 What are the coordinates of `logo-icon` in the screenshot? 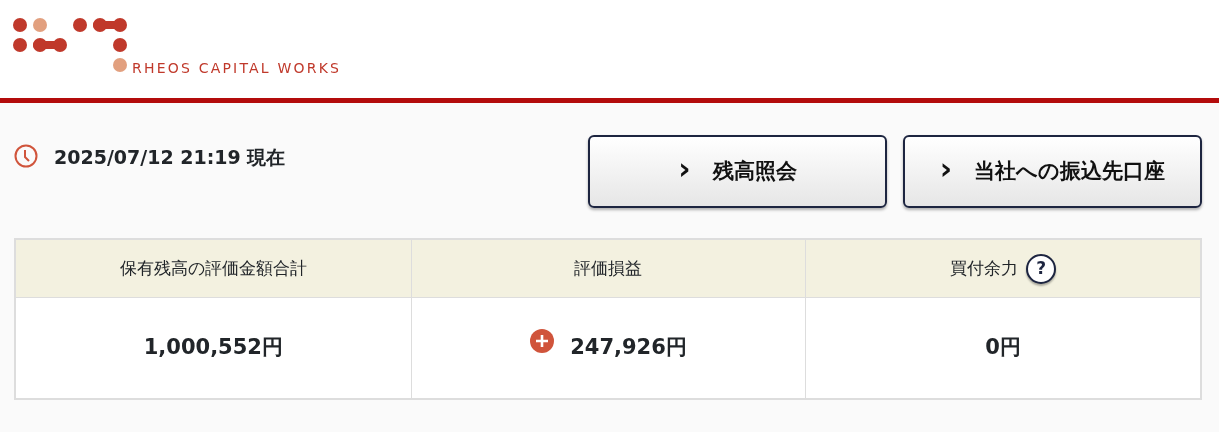 It's located at (70, 45).